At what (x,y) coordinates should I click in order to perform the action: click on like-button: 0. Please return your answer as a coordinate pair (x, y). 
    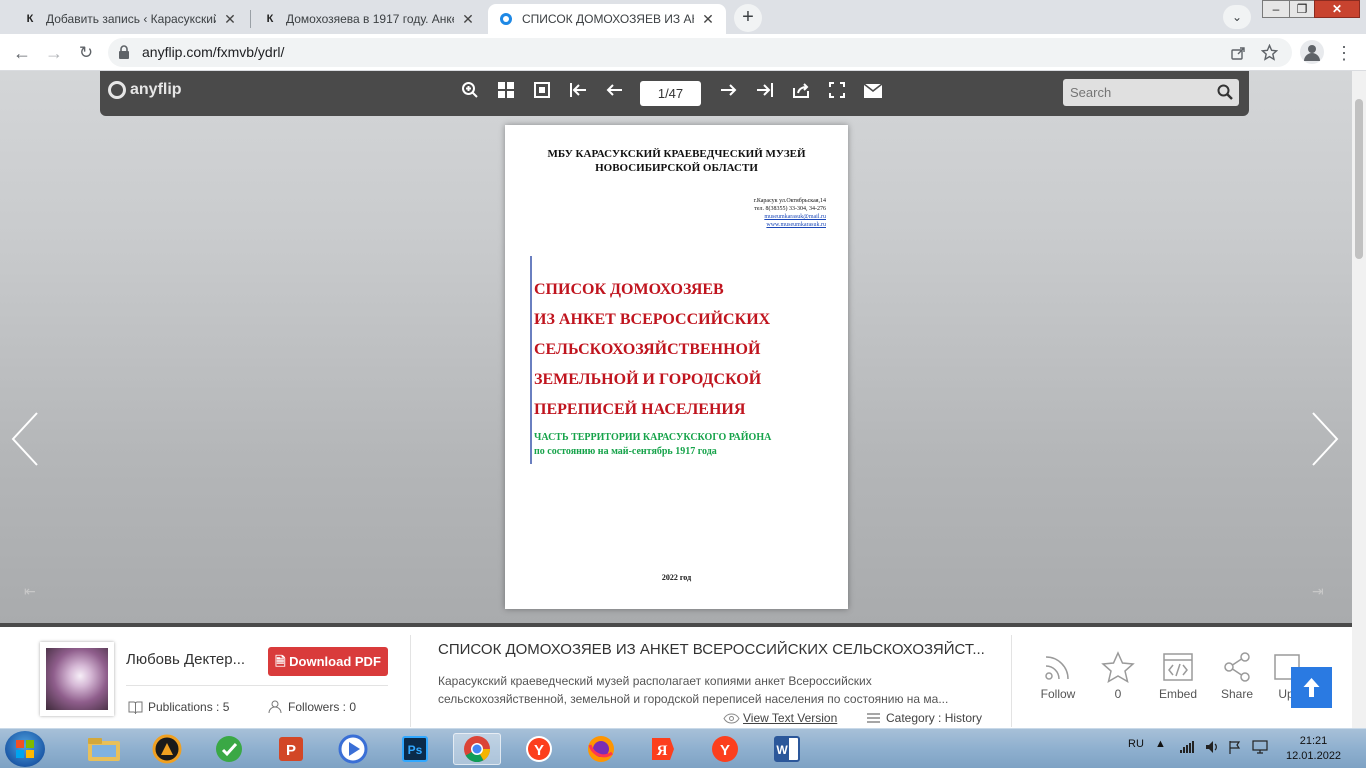
    Looking at the image, I should click on (1118, 676).